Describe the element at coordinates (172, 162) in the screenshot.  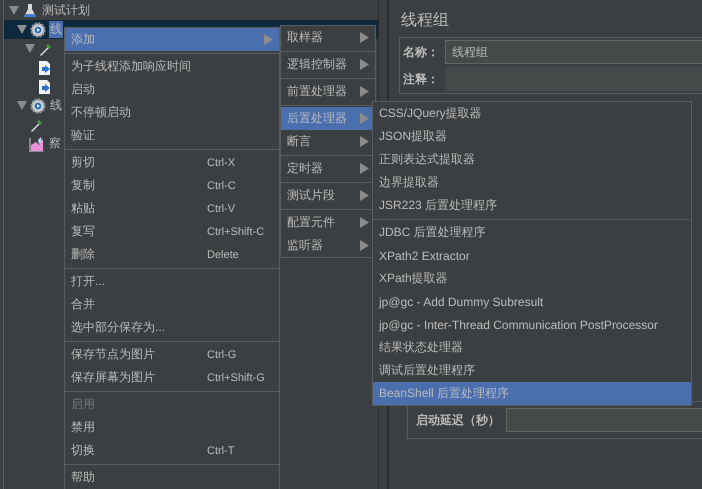
I see `menu-item: 剪切 Ctrl-X` at that location.